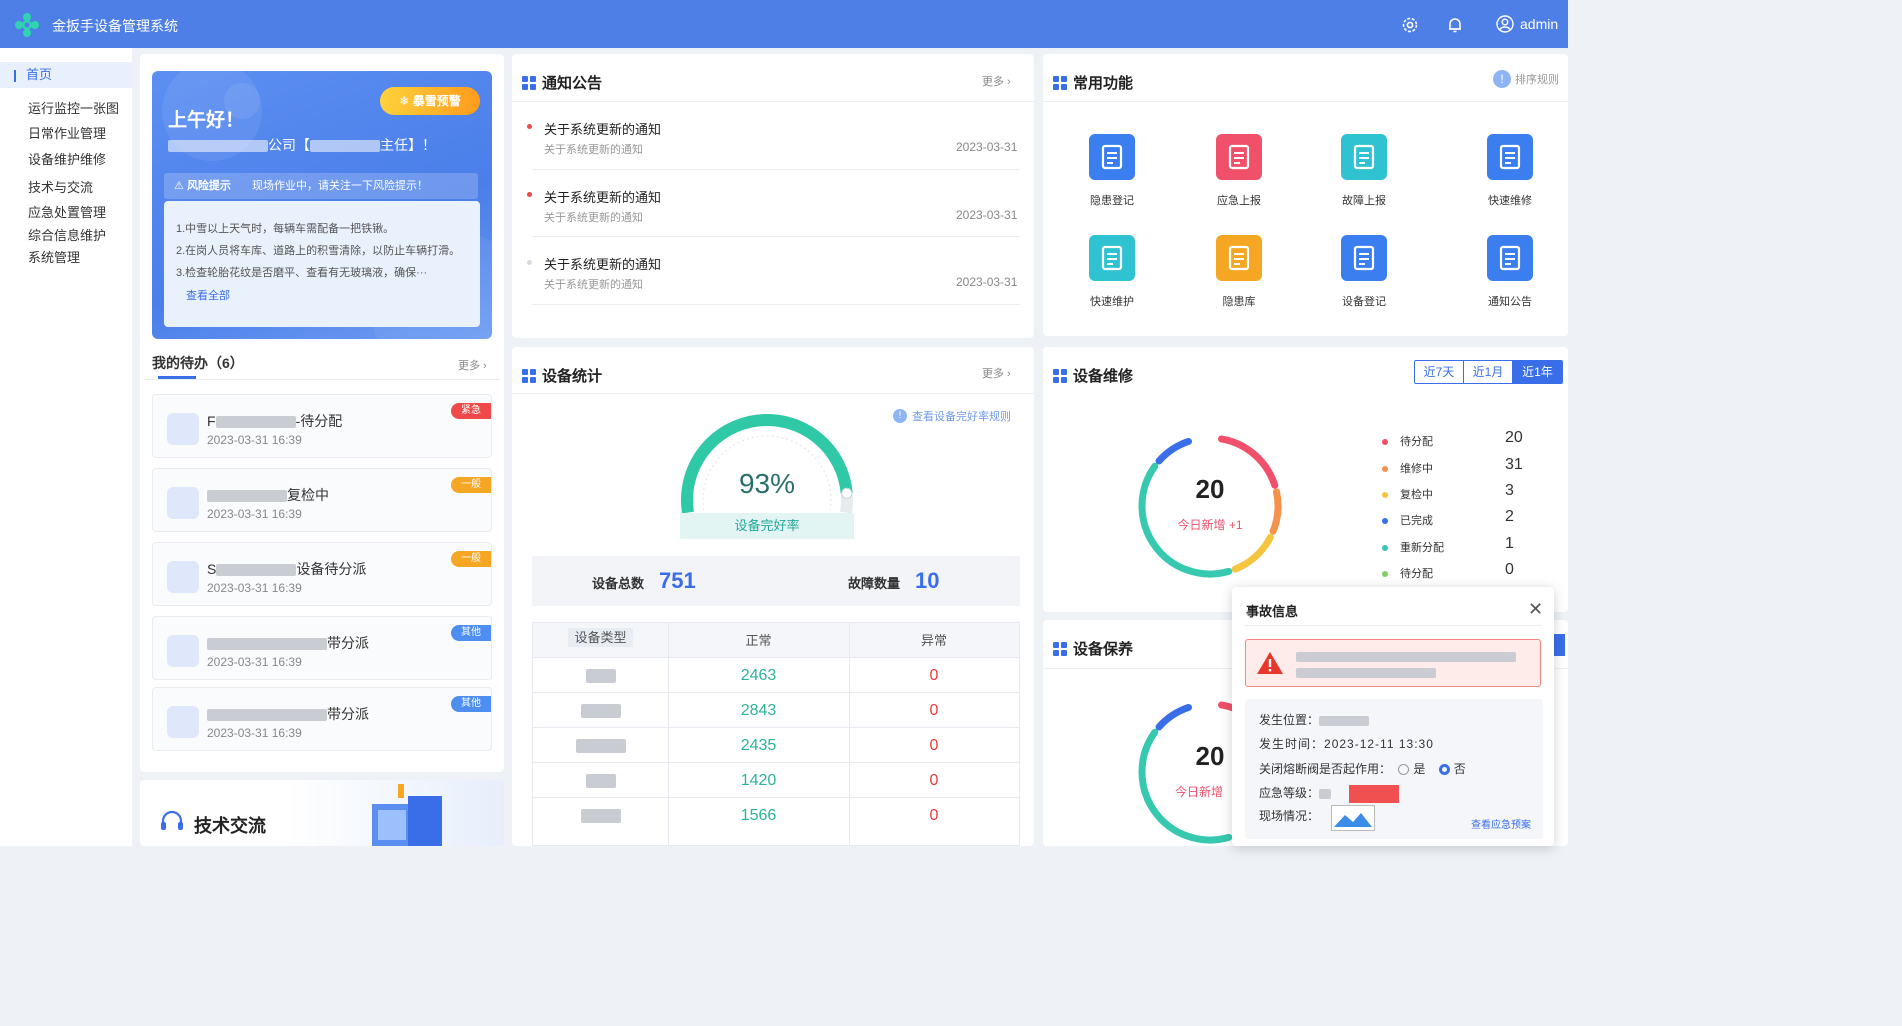 Image resolution: width=1902 pixels, height=1026 pixels. What do you see at coordinates (66, 75) in the screenshot?
I see `sidebar-item-home: 首页` at bounding box center [66, 75].